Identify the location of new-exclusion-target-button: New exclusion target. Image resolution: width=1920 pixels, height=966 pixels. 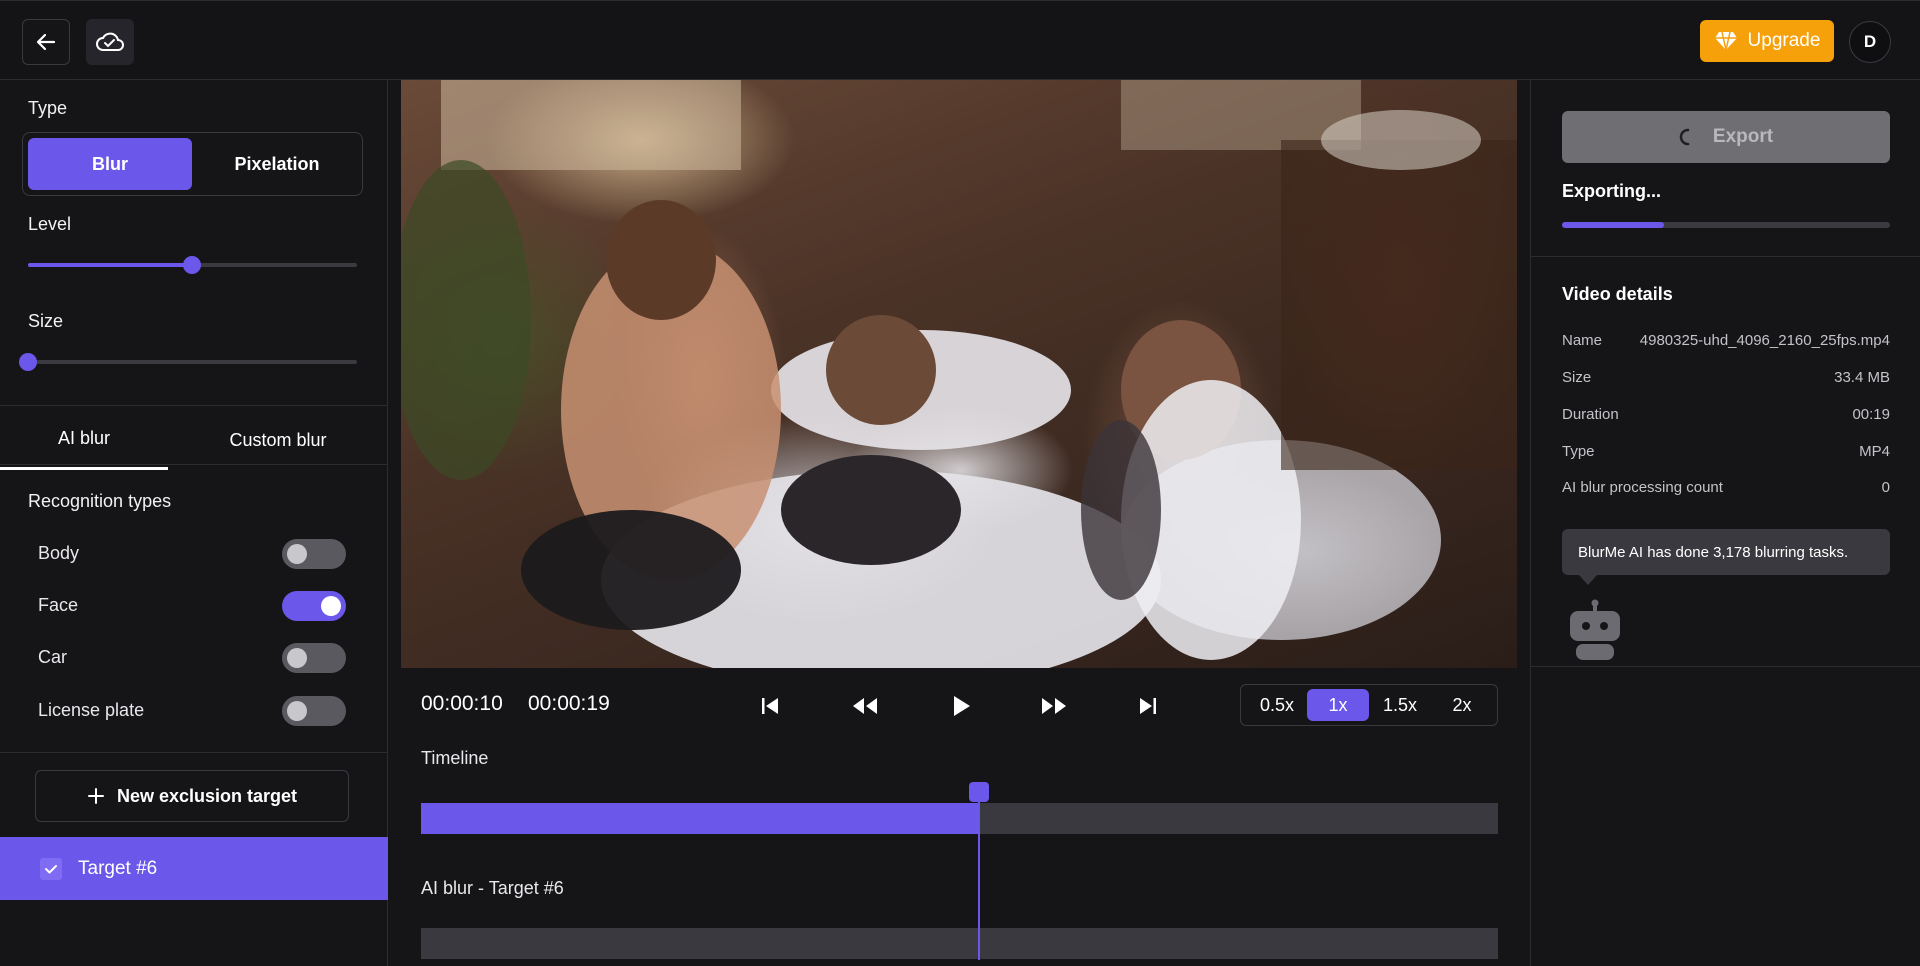
(192, 796).